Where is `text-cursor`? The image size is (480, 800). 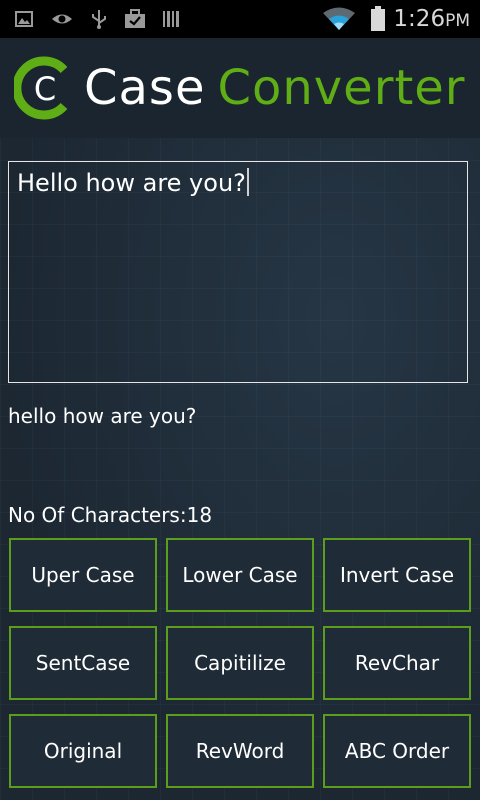 text-cursor is located at coordinates (247, 182).